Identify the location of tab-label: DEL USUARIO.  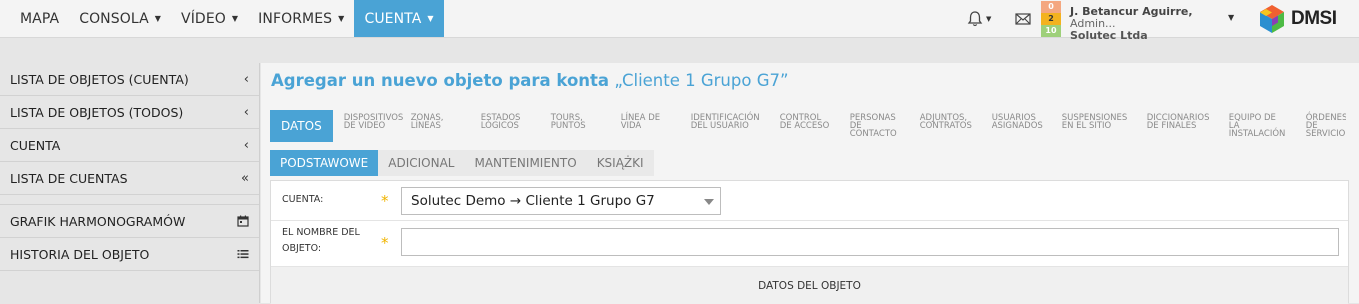
(719, 126).